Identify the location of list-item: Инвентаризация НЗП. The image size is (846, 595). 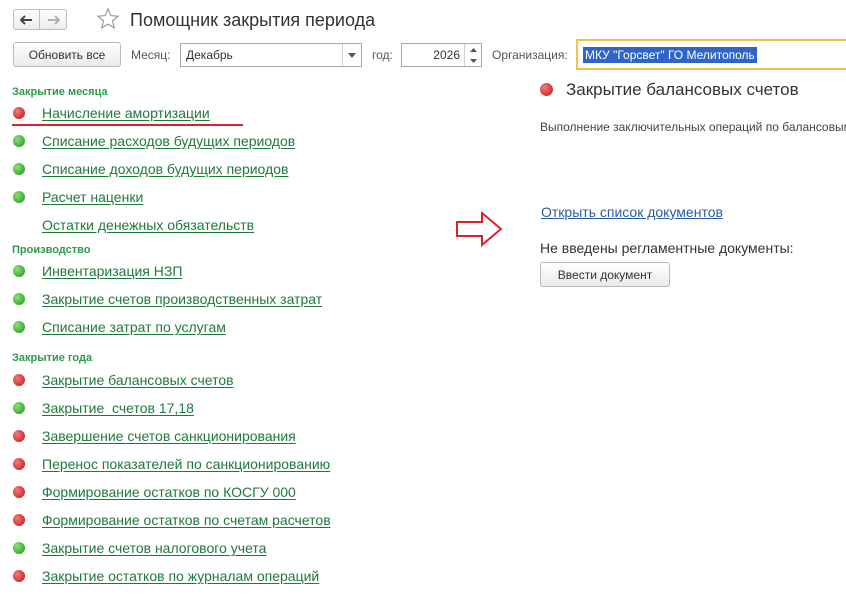
(97, 271).